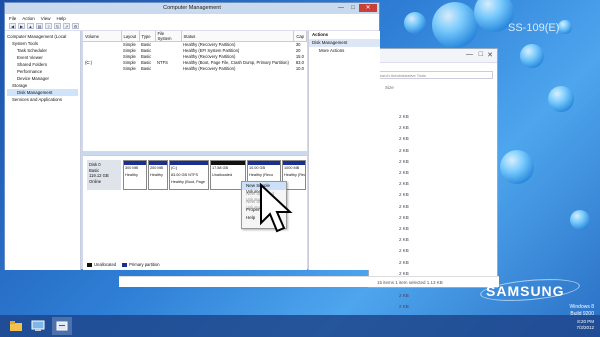 This screenshot has width=600, height=337. I want to click on computer-management-taskbar-button, so click(38, 326).